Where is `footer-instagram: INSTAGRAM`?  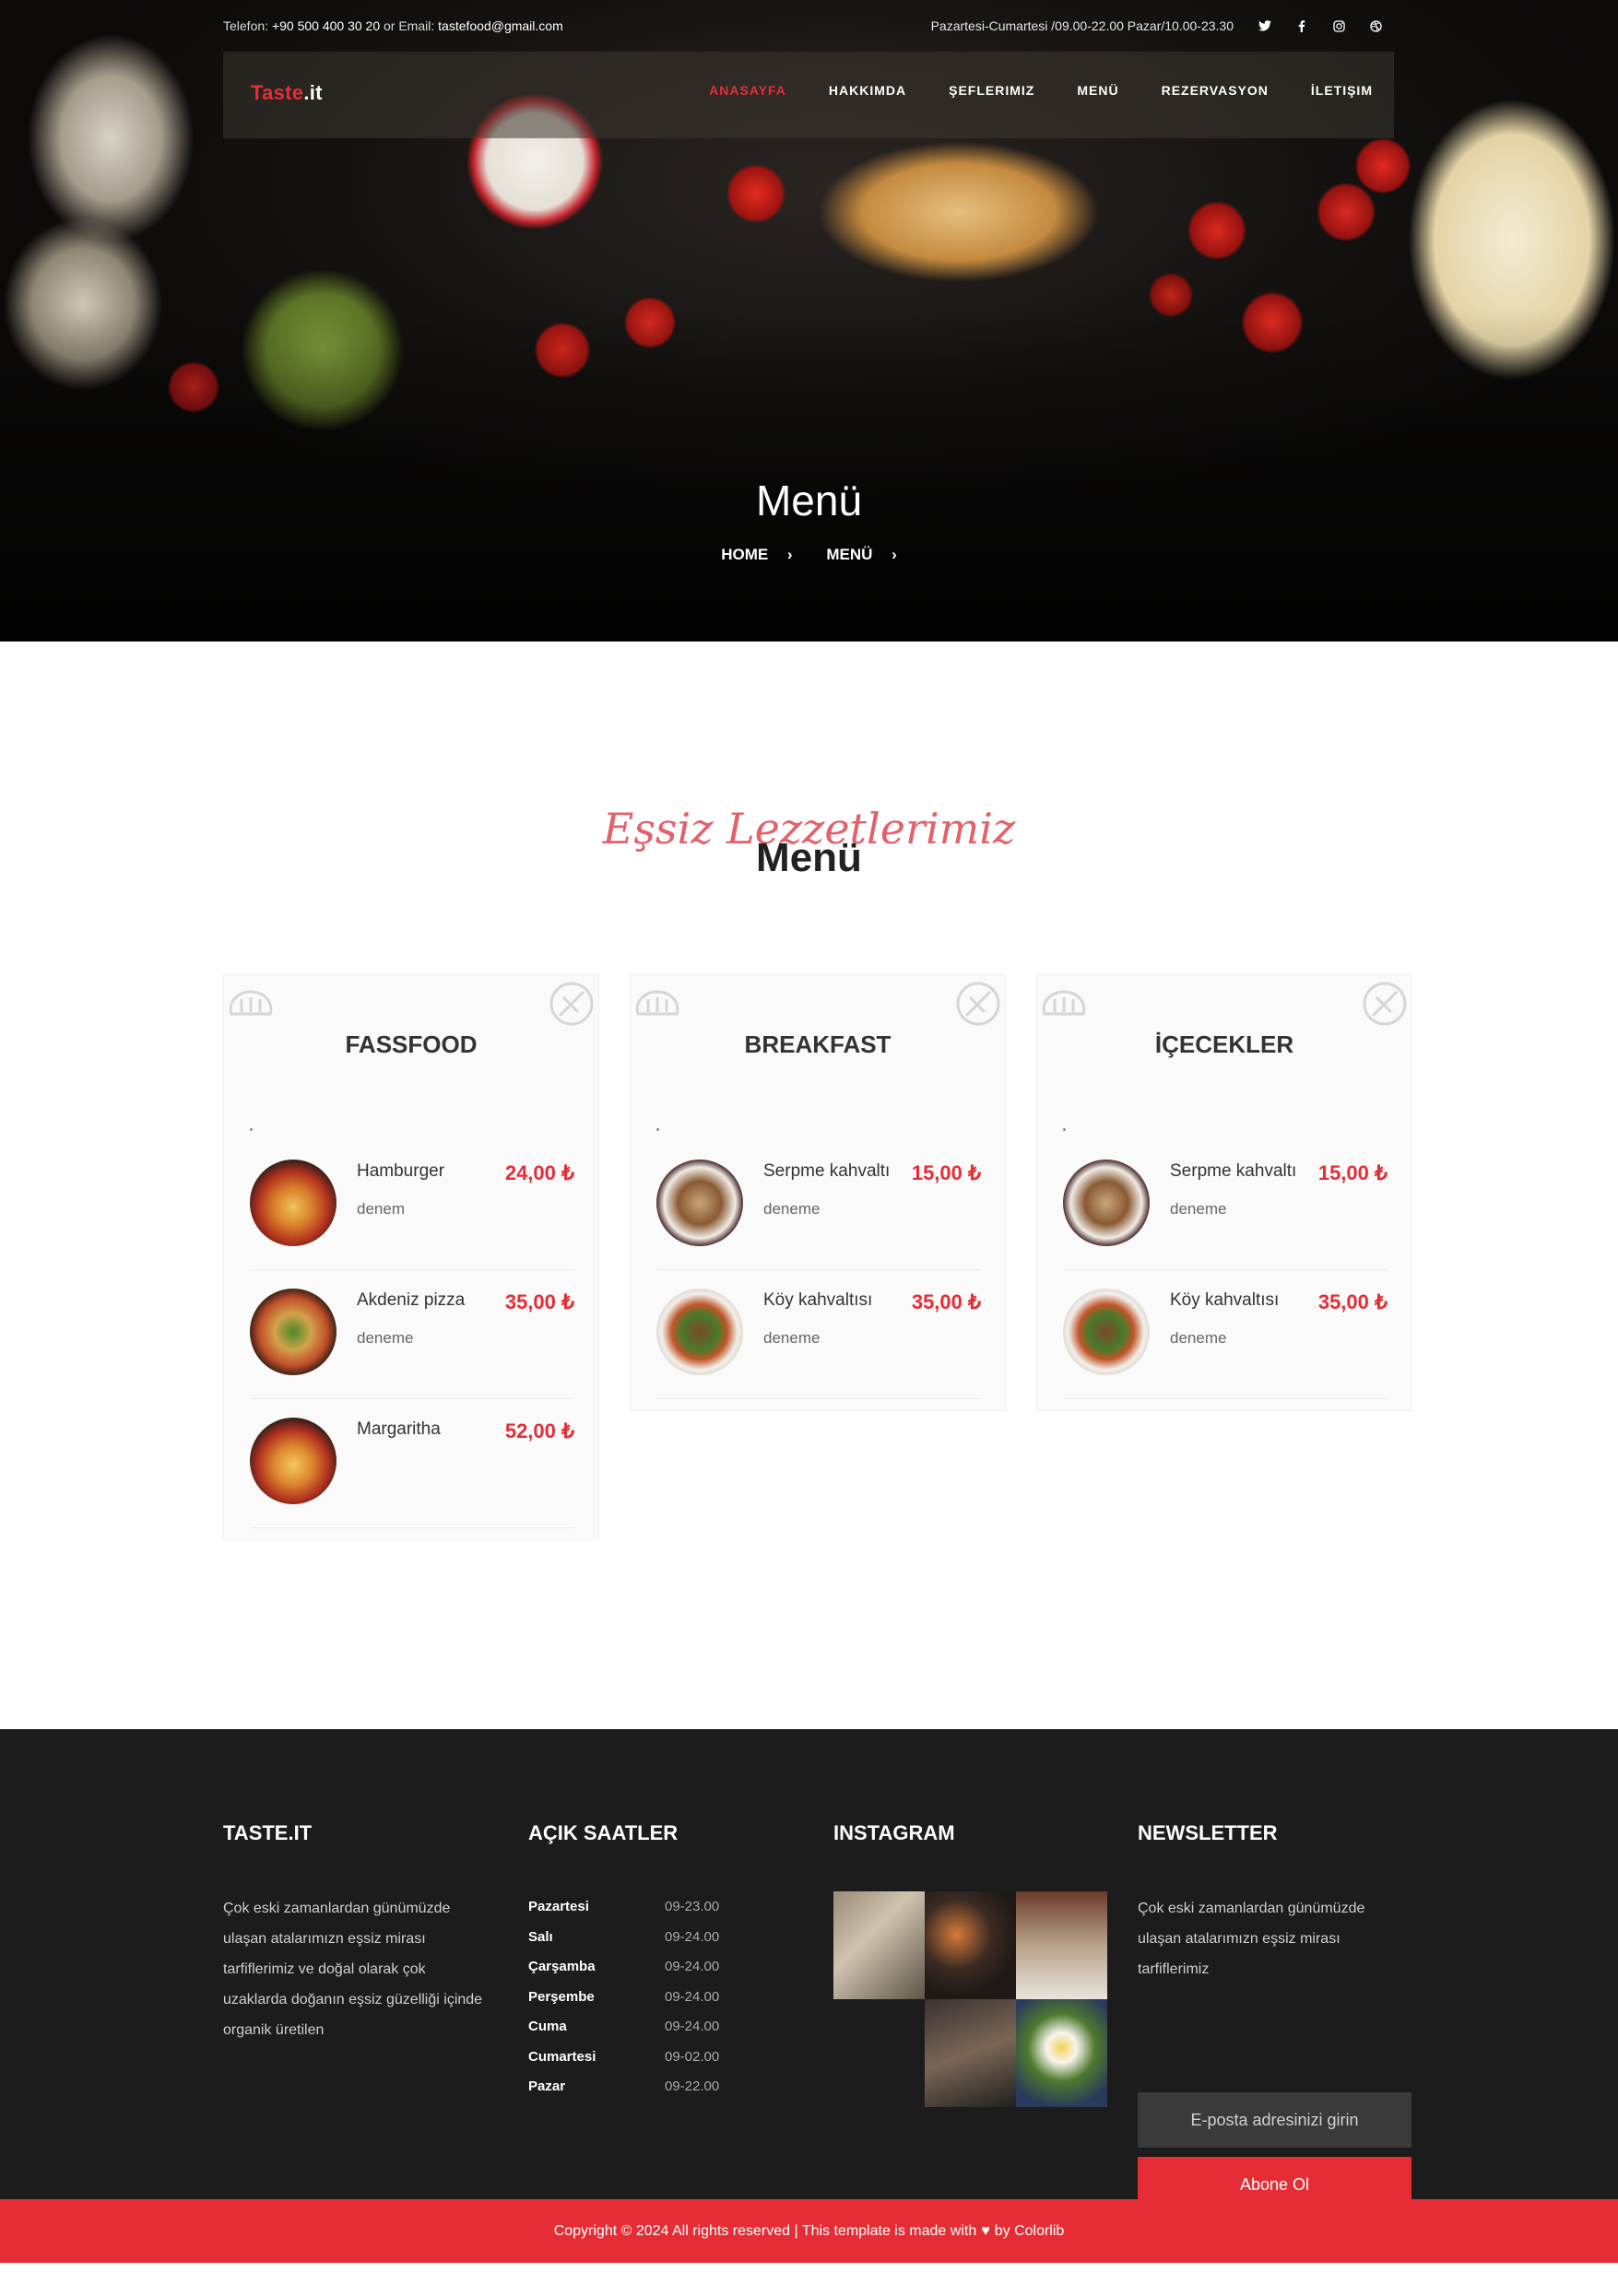
footer-instagram: INSTAGRAM is located at coordinates (970, 1964).